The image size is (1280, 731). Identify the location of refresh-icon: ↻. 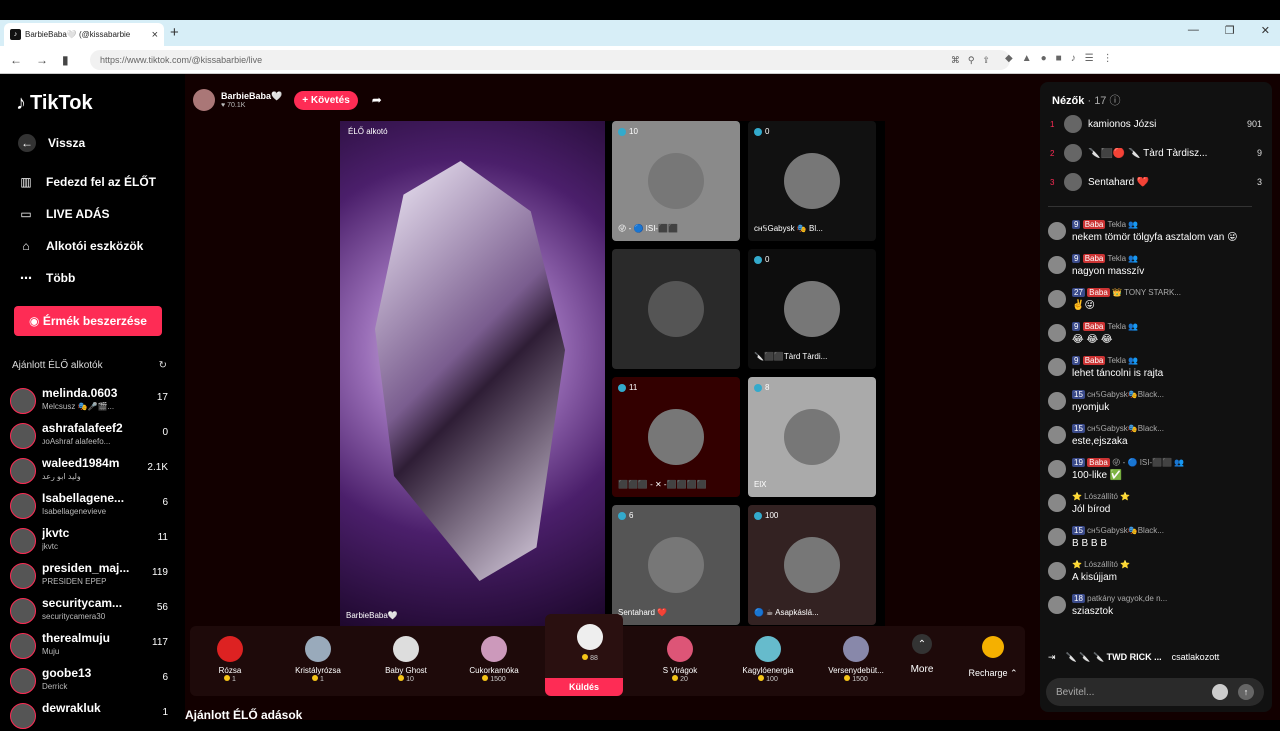
(163, 365).